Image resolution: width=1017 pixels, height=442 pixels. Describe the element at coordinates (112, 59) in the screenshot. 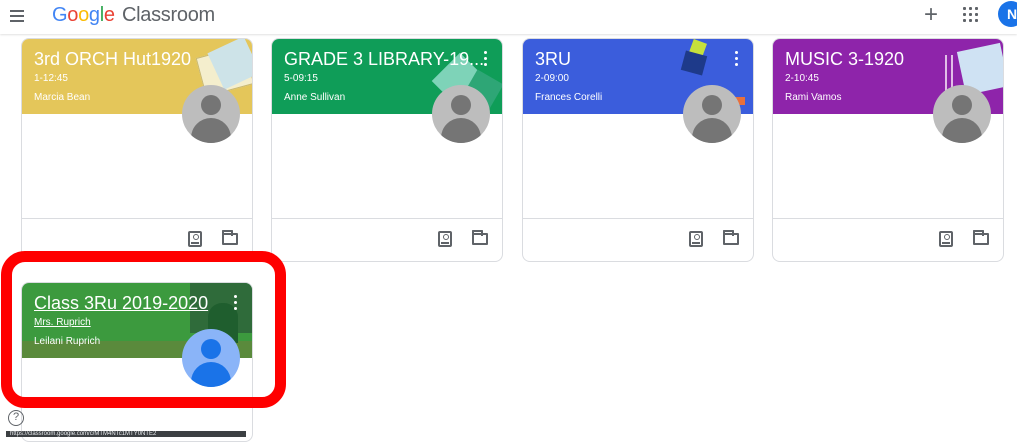

I see `class-title-link: 3rd ORCH Hut1920` at that location.